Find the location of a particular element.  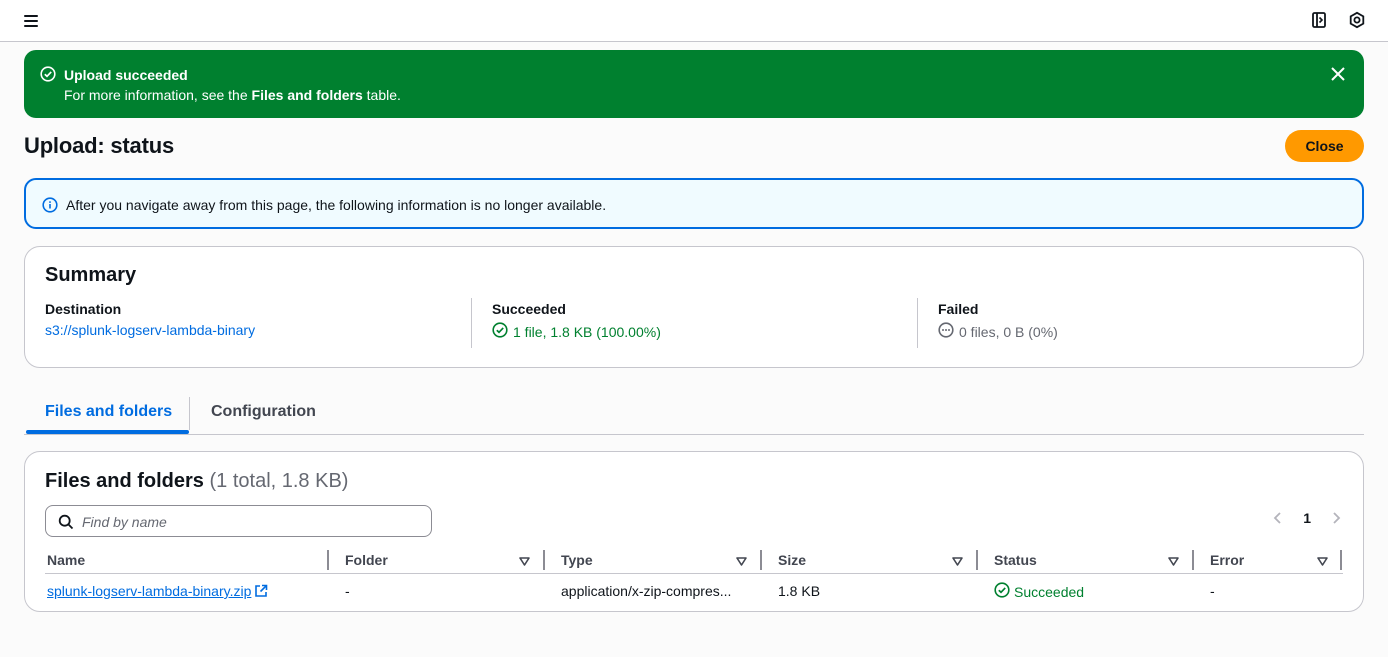

column-header-name: Name is located at coordinates (66, 560).